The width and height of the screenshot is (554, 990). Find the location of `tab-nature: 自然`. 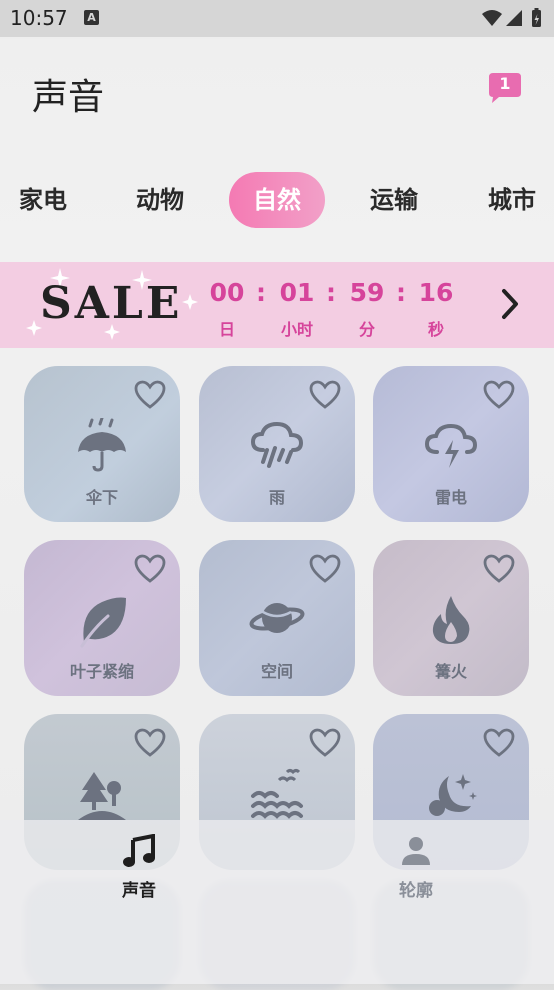

tab-nature: 自然 is located at coordinates (277, 200).